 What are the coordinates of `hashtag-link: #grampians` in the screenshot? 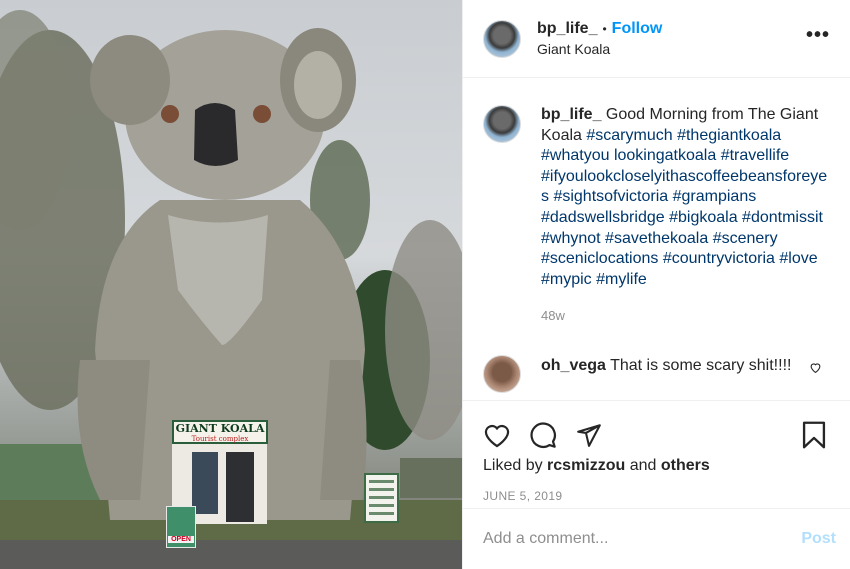 It's located at (715, 196).